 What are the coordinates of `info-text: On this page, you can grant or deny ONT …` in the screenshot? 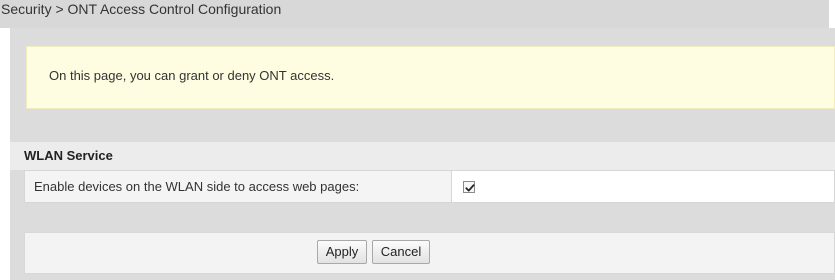 It's located at (192, 75).